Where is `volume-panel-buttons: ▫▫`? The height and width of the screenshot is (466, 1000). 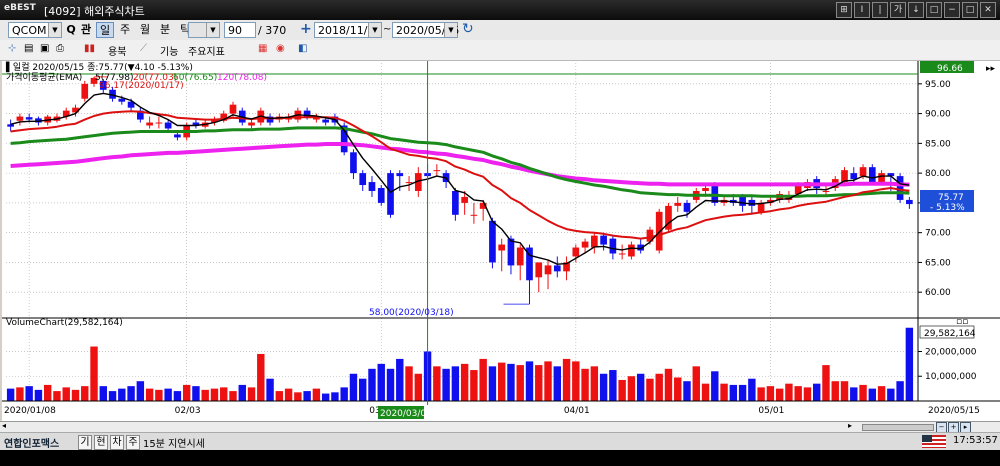
volume-panel-buttons: ▫▫ is located at coordinates (962, 322).